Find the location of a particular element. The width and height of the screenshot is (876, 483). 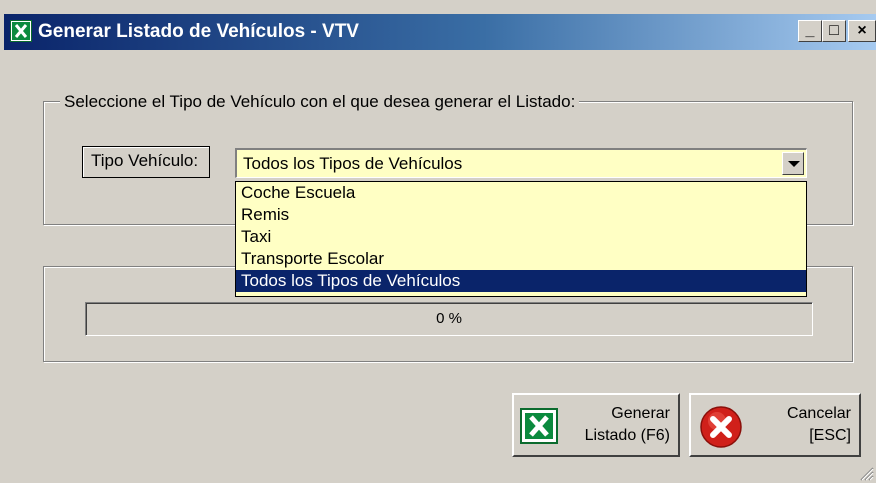

title-bar: Generar Listado de Vehículos - VTV _ □ × is located at coordinates (440, 32).